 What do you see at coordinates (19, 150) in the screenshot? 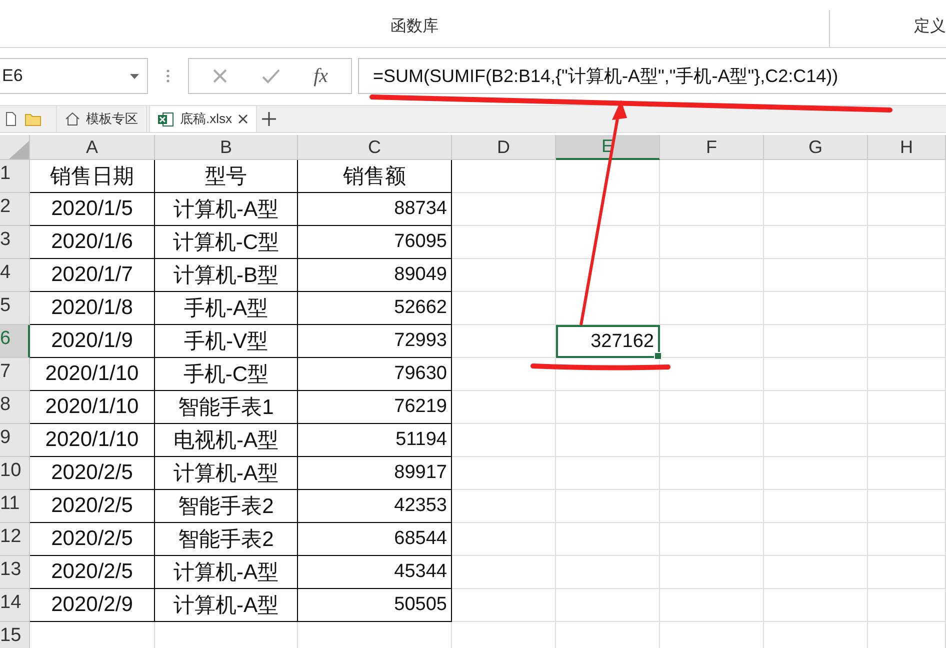
I see `triangle-icon` at bounding box center [19, 150].